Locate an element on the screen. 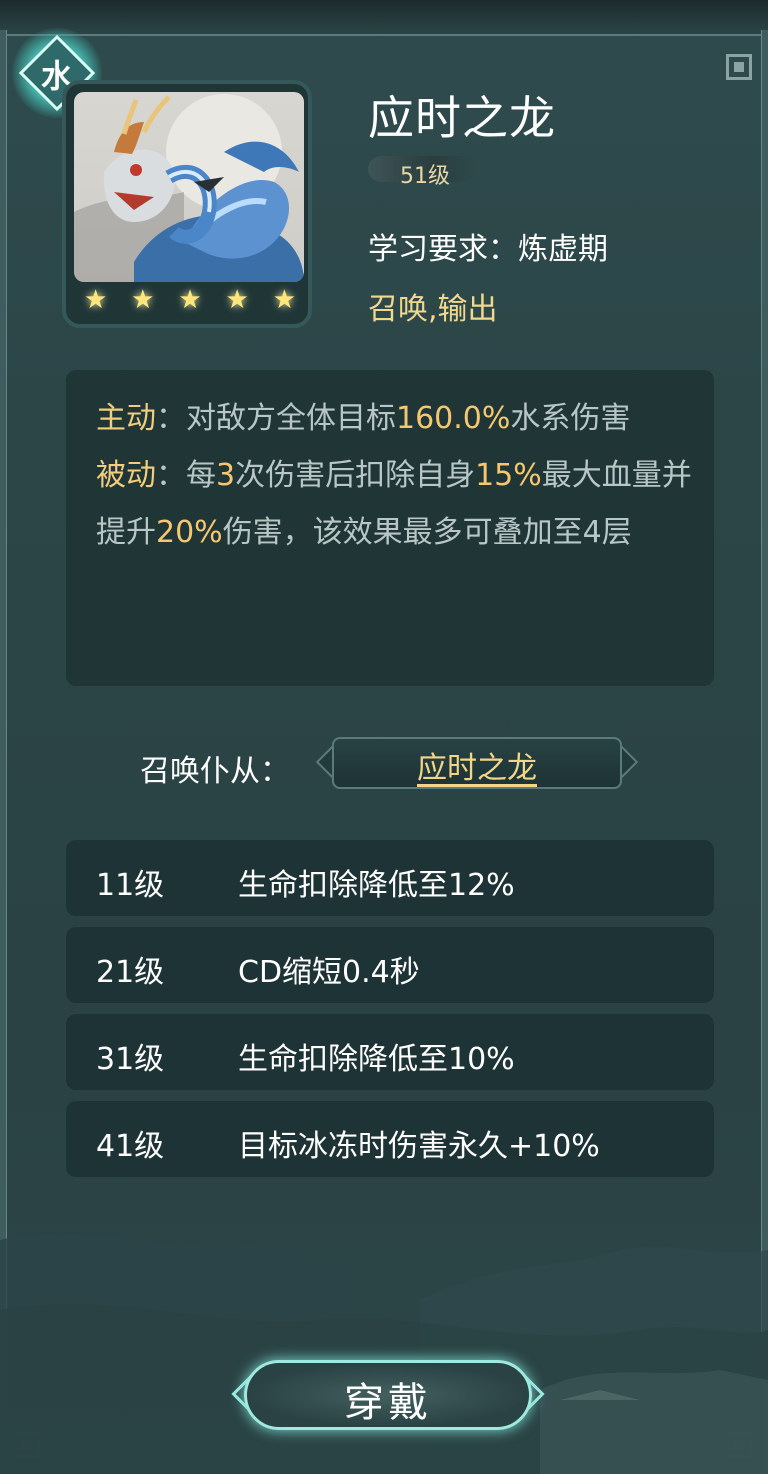 Image resolution: width=768 pixels, height=1474 pixels. active-damage-value: 160.0% is located at coordinates (453, 418).